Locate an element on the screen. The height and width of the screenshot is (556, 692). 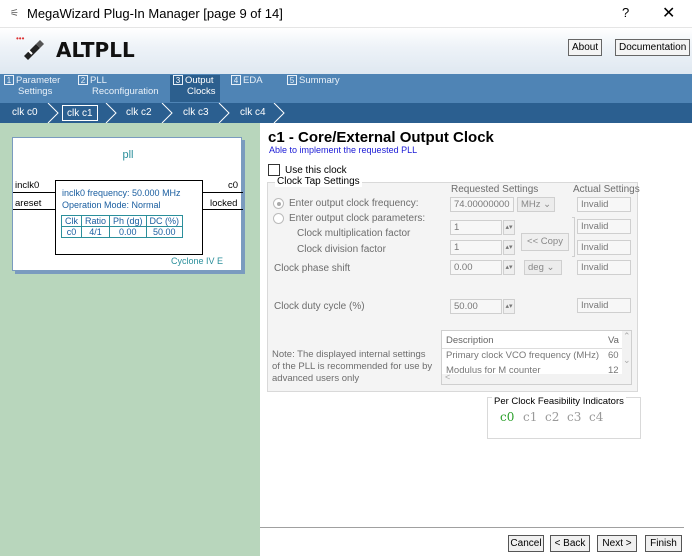
altpll-logo: ••• ALTPLL is located at coordinates (75, 49).